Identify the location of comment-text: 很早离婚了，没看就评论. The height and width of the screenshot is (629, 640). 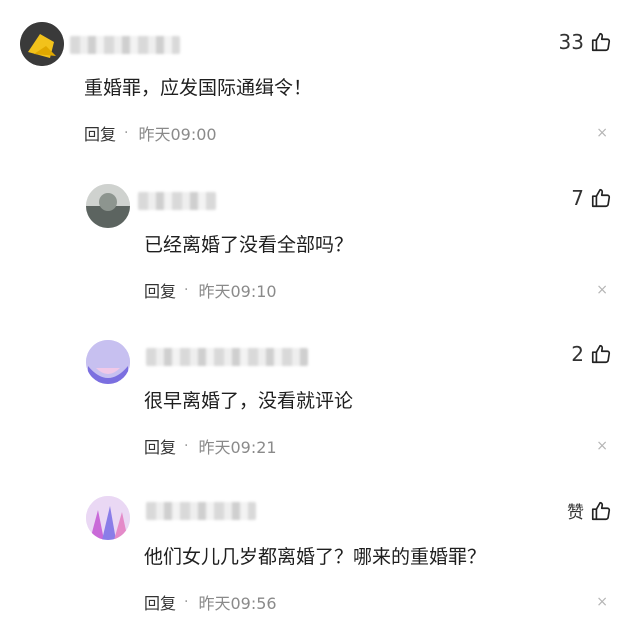
(249, 401).